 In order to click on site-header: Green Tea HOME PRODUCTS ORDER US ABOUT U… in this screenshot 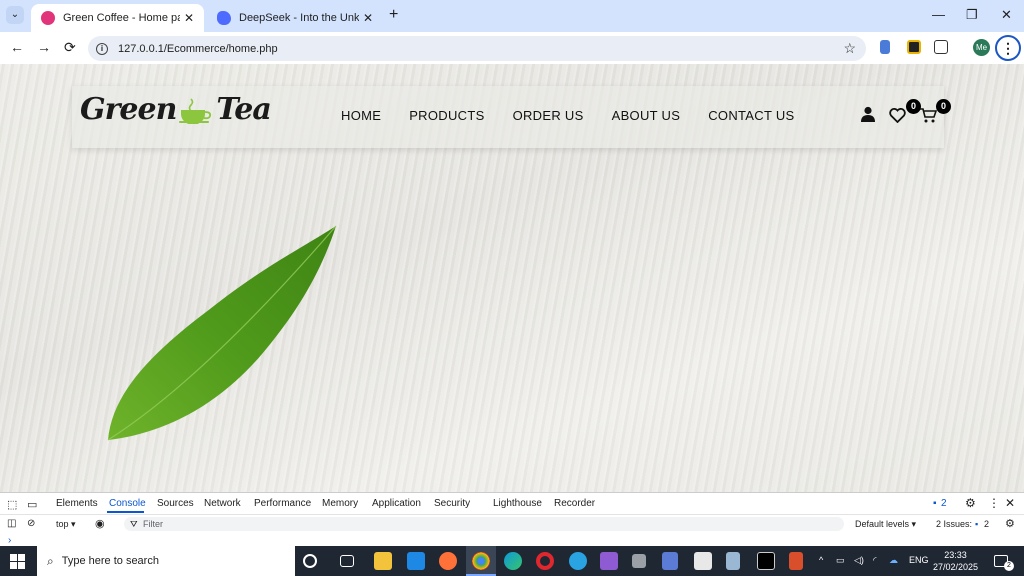, I will do `click(511, 117)`.